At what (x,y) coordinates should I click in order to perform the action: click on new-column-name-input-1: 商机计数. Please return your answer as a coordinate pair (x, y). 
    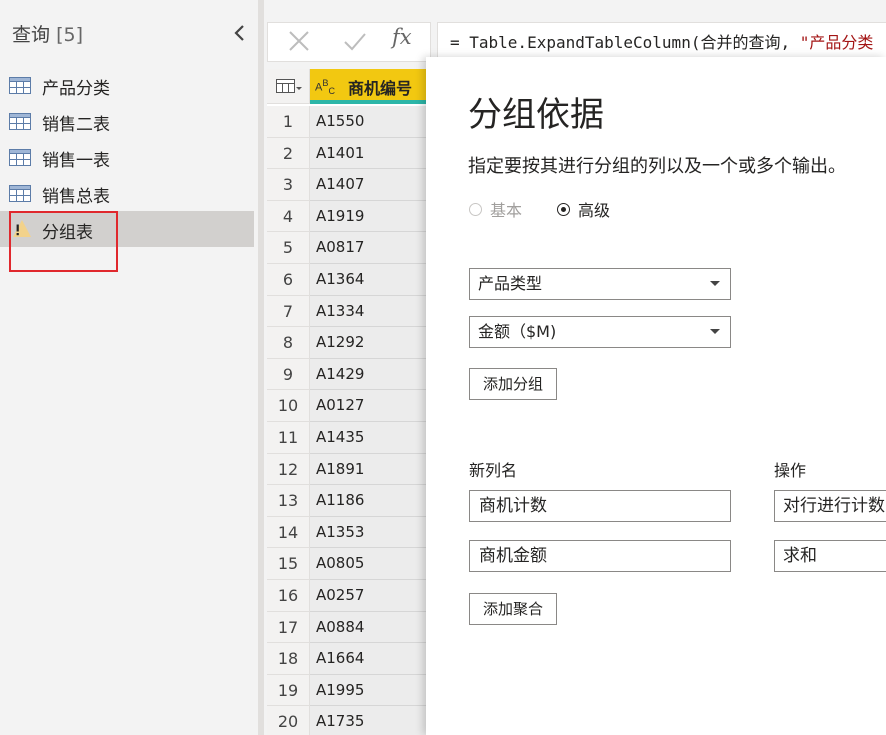
    Looking at the image, I should click on (600, 506).